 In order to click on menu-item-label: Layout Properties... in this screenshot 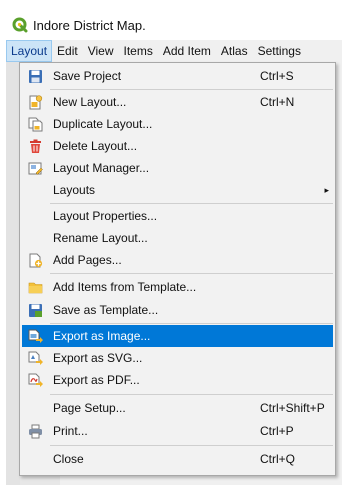, I will do `click(105, 216)`.